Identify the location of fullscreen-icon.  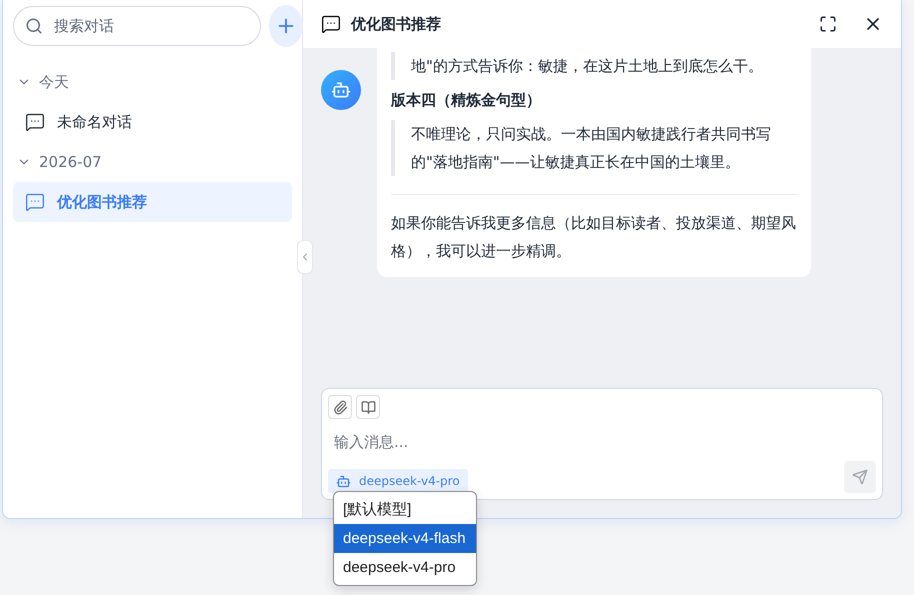
(828, 24).